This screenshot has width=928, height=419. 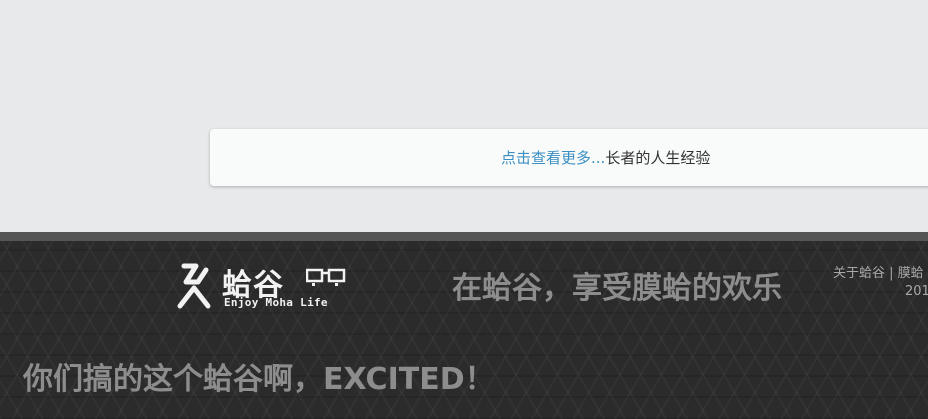 What do you see at coordinates (859, 273) in the screenshot?
I see `about-link: 关于蛤谷` at bounding box center [859, 273].